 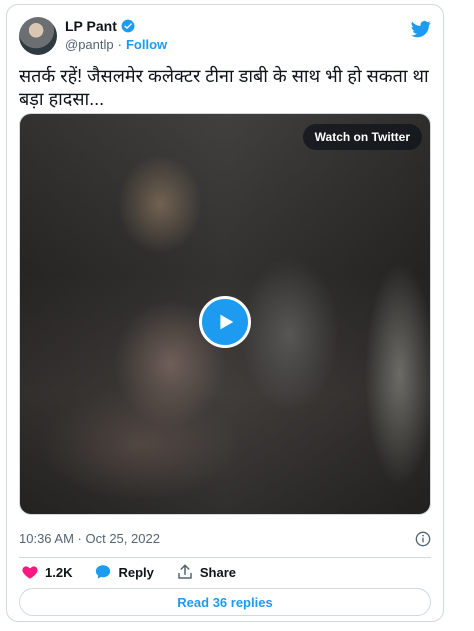 I want to click on heart-icon, so click(x=30, y=572).